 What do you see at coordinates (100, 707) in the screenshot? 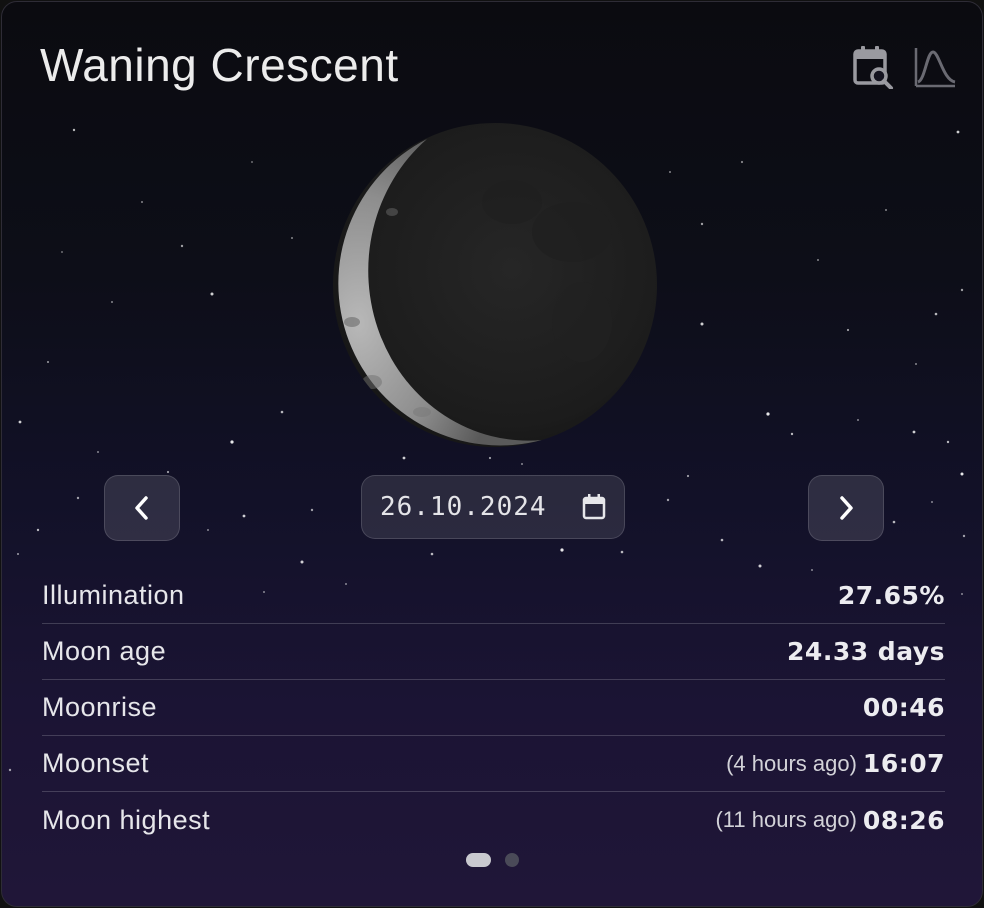
I see `row-label: Moonrise` at bounding box center [100, 707].